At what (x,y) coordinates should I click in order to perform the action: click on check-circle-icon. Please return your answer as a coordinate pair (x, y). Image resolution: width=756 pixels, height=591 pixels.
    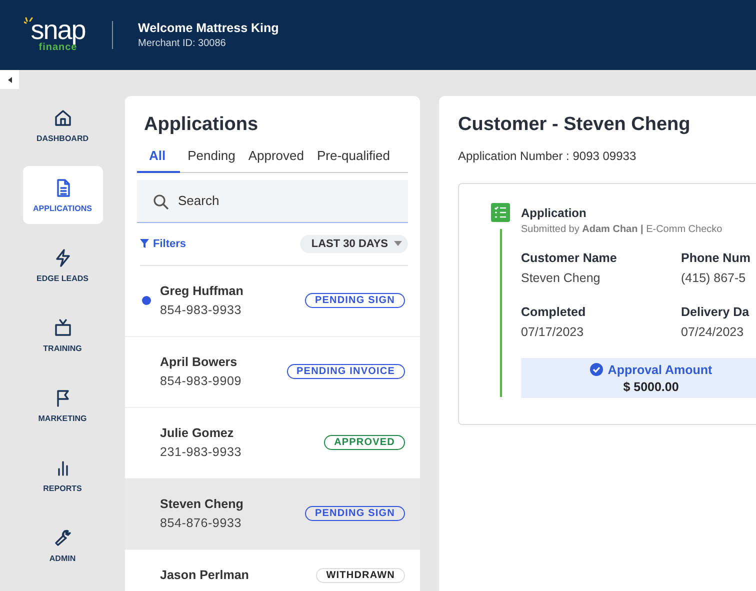
    Looking at the image, I should click on (596, 369).